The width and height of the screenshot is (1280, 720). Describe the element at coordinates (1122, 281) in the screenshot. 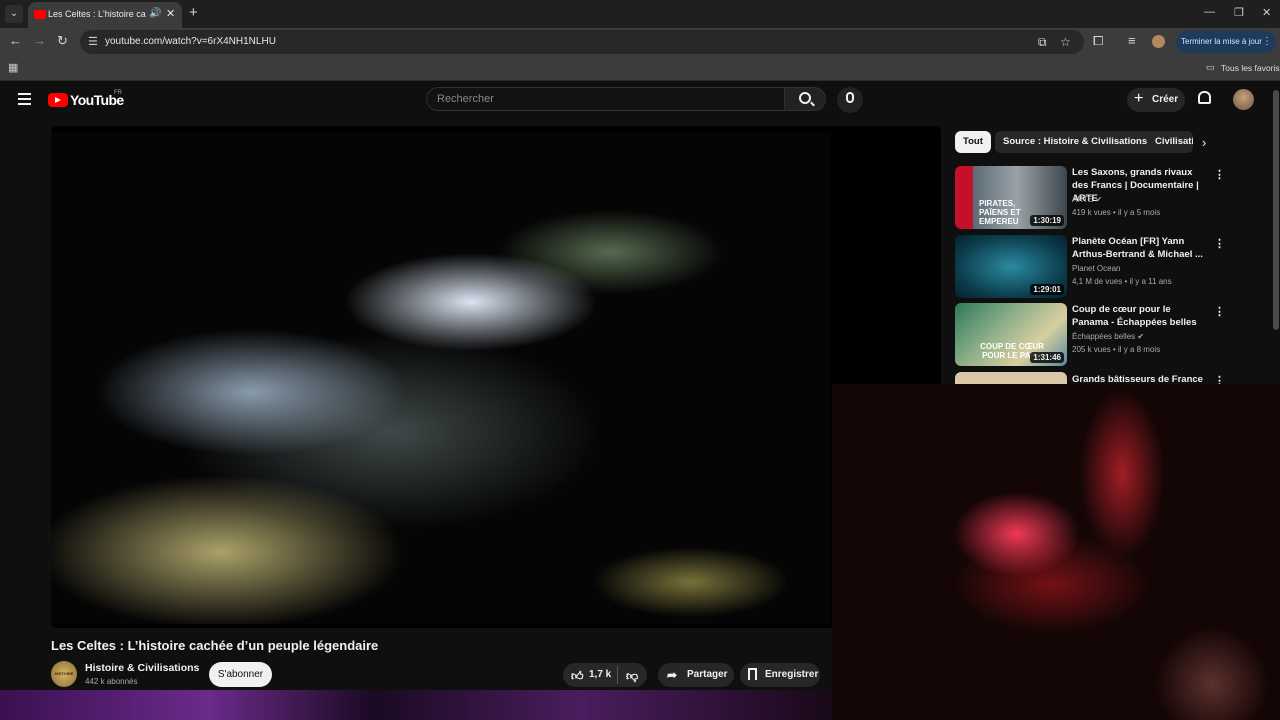

I see `recommendation-meta: 4,1 M de vues • il y a 11 ans` at that location.